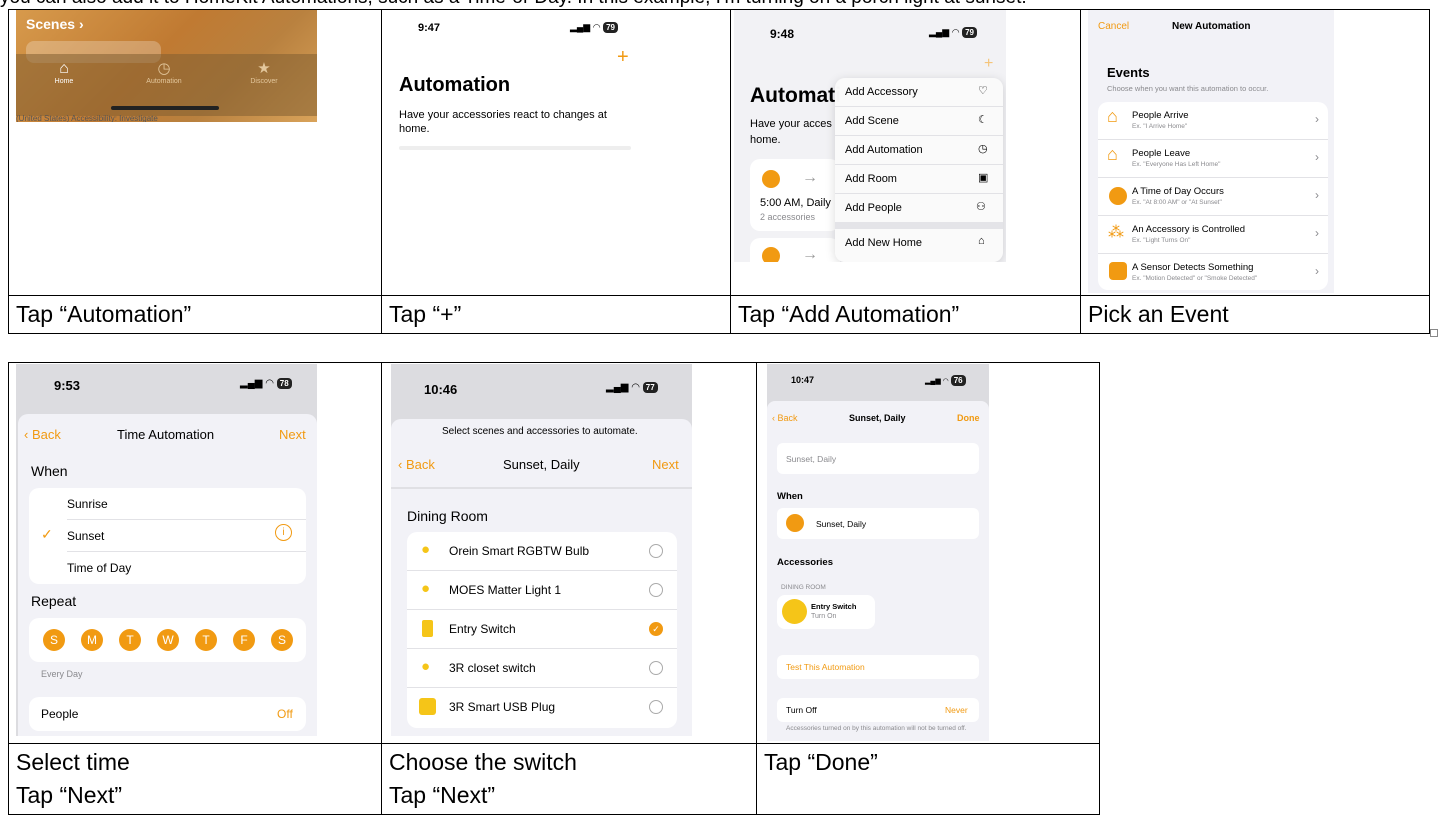 The width and height of the screenshot is (1456, 830). Describe the element at coordinates (427, 628) in the screenshot. I see `switch-icon` at that location.